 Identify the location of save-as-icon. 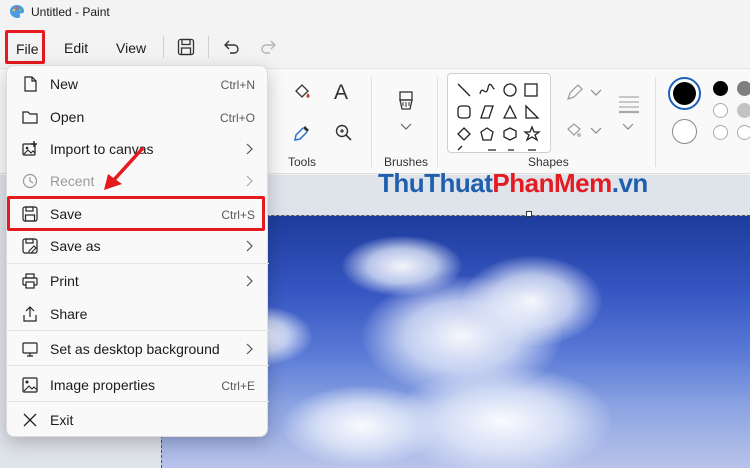
(30, 246).